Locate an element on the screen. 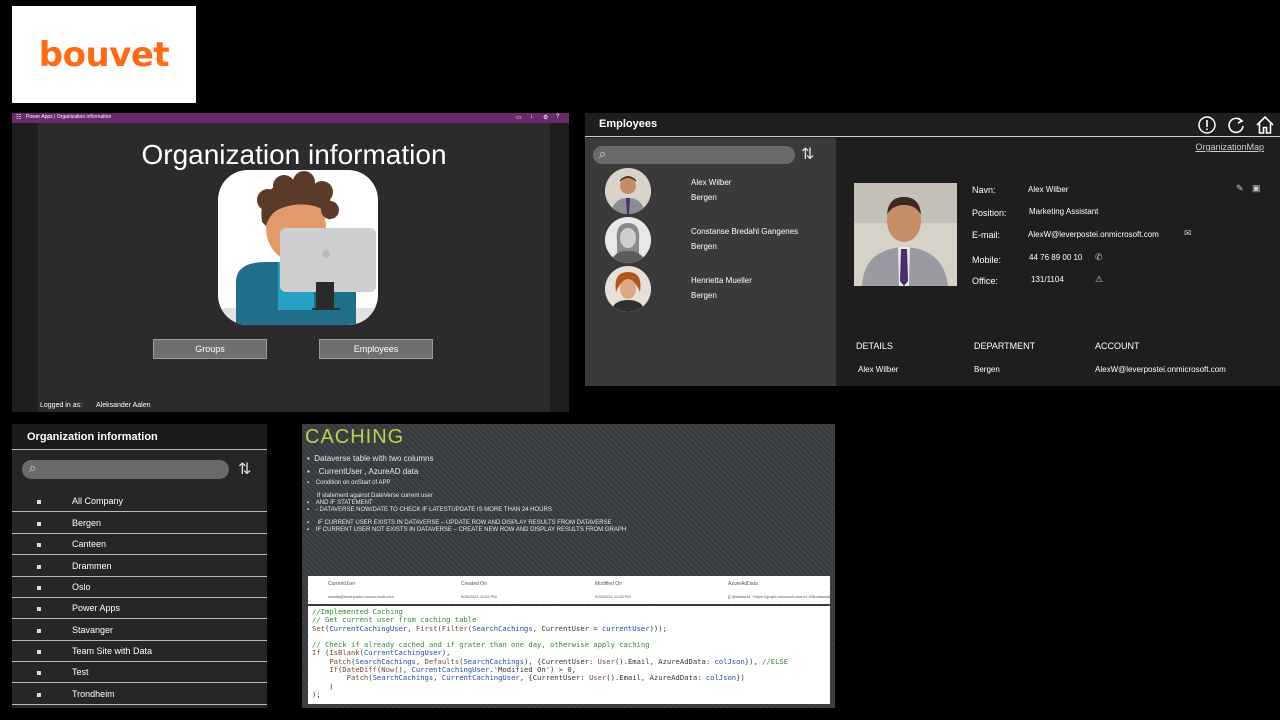 This screenshot has height=720, width=1280. employee-list-item: Alex Wilber Bergen is located at coordinates (715, 191).